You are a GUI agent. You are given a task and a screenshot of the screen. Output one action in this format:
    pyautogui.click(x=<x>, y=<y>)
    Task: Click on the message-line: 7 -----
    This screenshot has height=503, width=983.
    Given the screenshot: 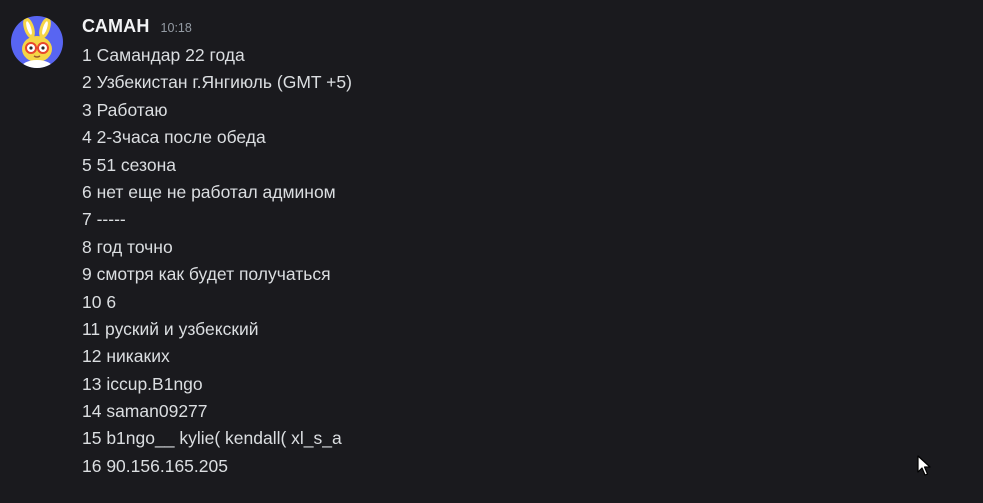 What is the action you would take?
    pyautogui.click(x=104, y=219)
    